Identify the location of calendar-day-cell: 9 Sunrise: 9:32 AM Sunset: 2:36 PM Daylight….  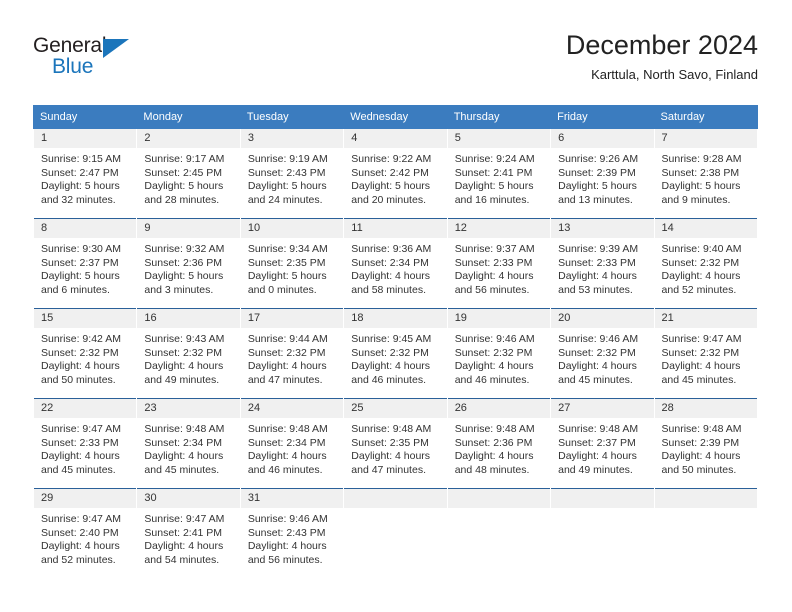
(188, 263).